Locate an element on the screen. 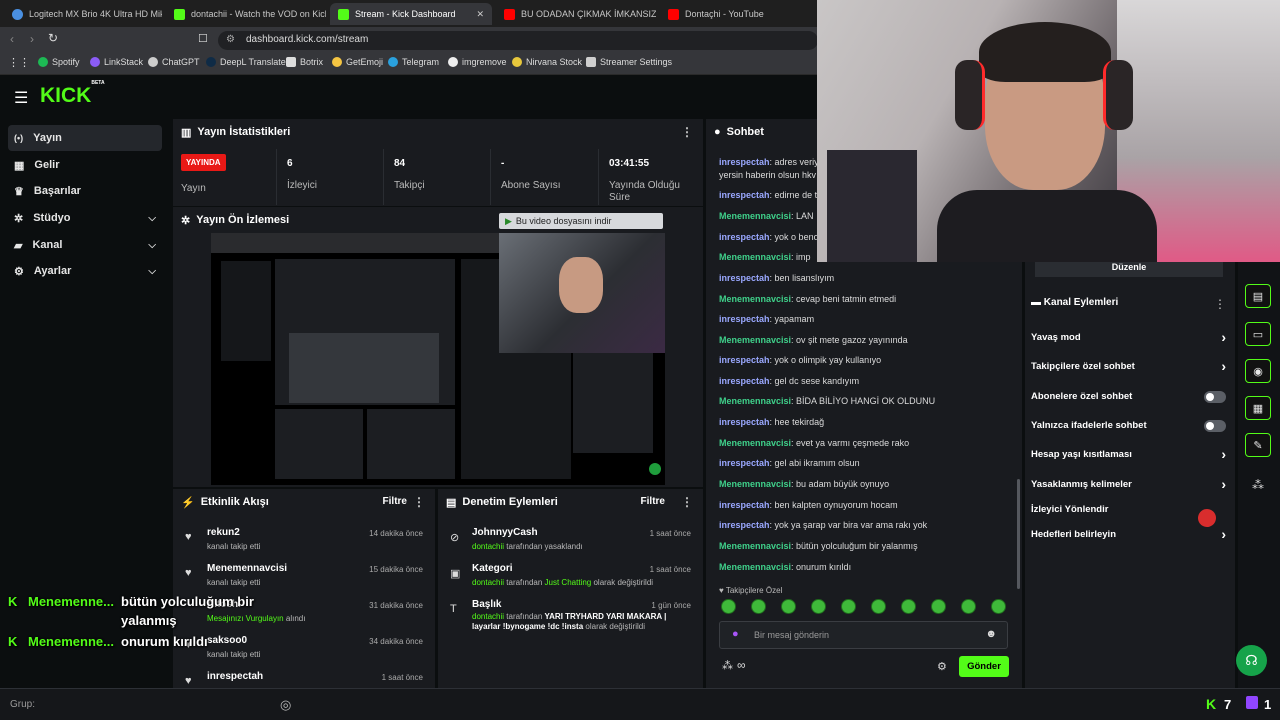 Image resolution: width=1280 pixels, height=720 pixels. bookmark-getemoji: GetEmoji is located at coordinates (357, 62).